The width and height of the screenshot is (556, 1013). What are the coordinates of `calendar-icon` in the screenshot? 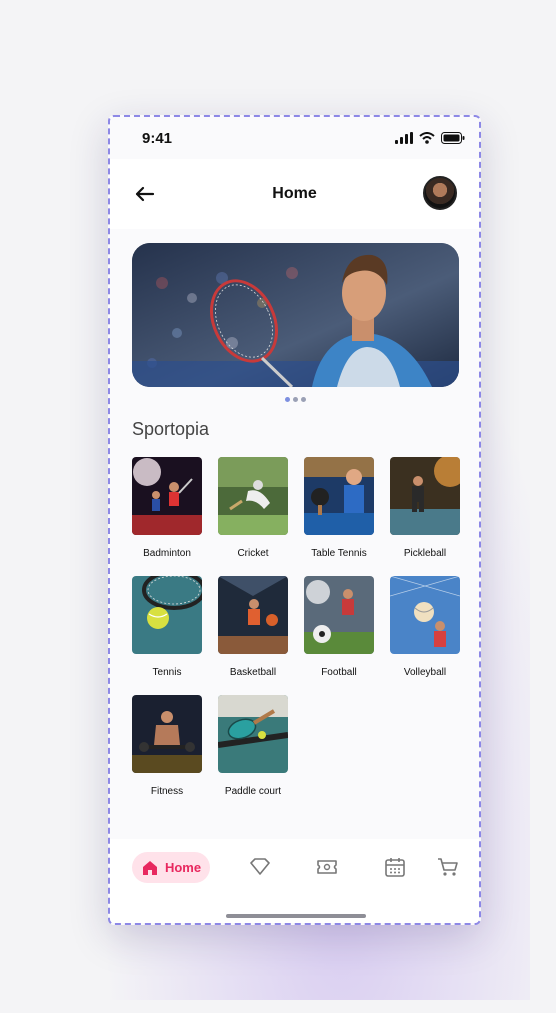 It's located at (395, 867).